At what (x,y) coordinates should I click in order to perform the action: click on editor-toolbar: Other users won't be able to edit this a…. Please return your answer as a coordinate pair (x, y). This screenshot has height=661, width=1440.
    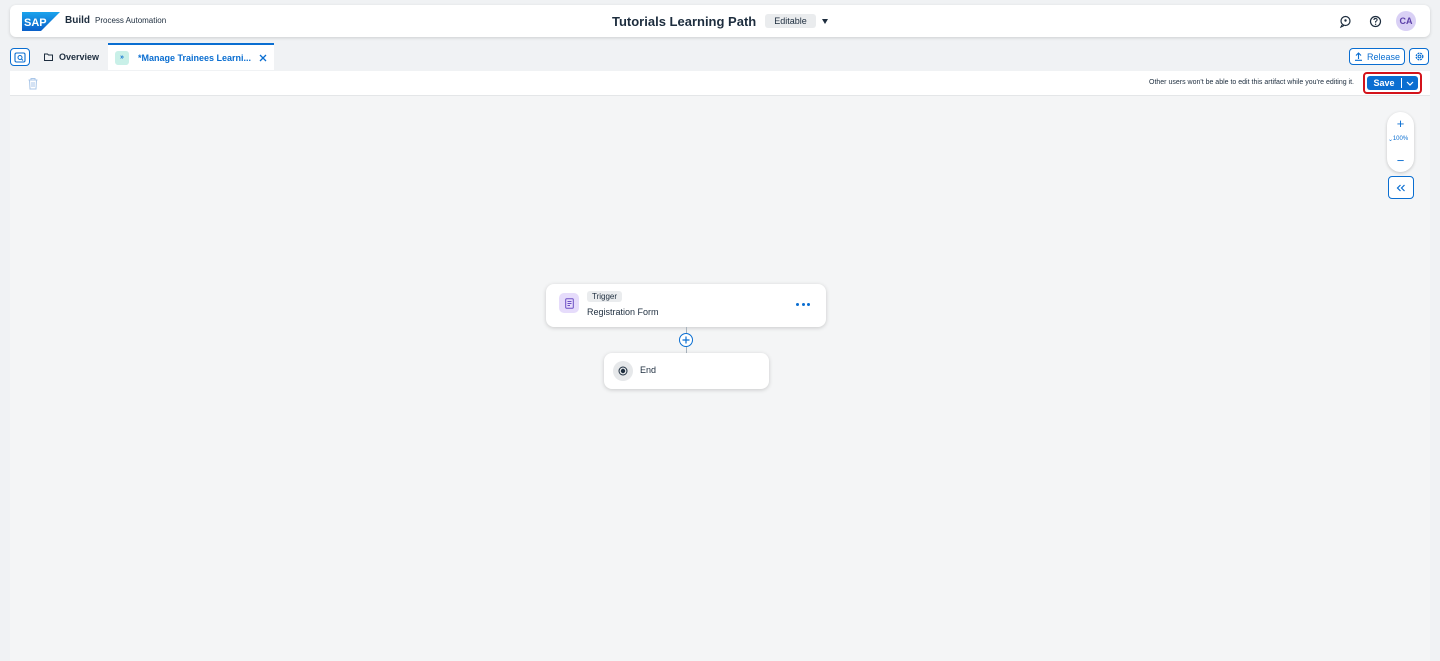
    Looking at the image, I should click on (720, 83).